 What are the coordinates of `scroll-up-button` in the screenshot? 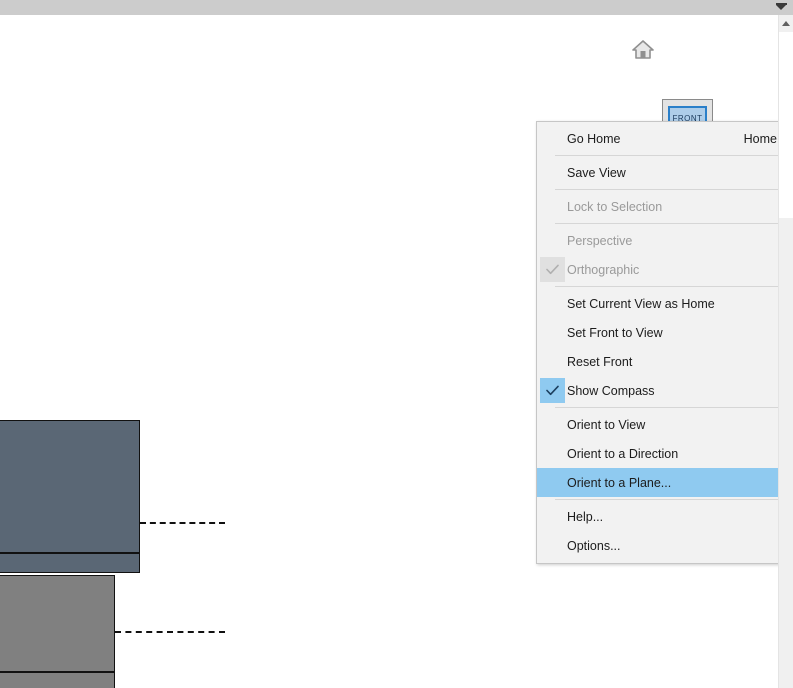 It's located at (786, 23).